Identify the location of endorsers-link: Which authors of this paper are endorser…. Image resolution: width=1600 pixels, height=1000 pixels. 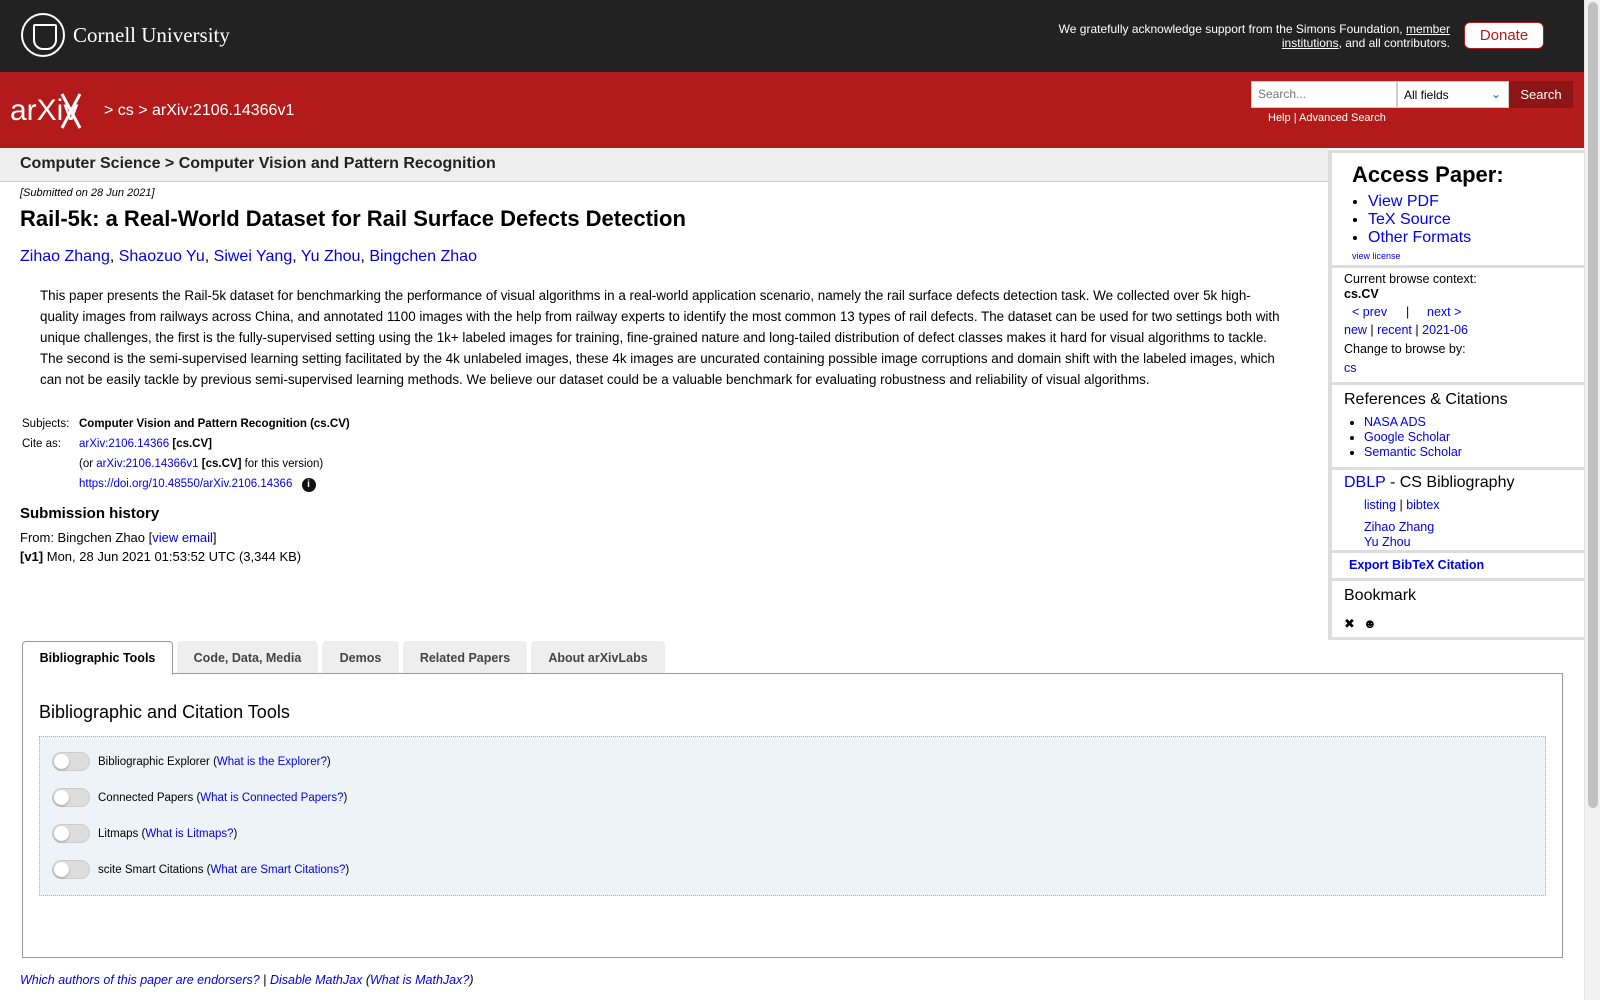
(140, 980).